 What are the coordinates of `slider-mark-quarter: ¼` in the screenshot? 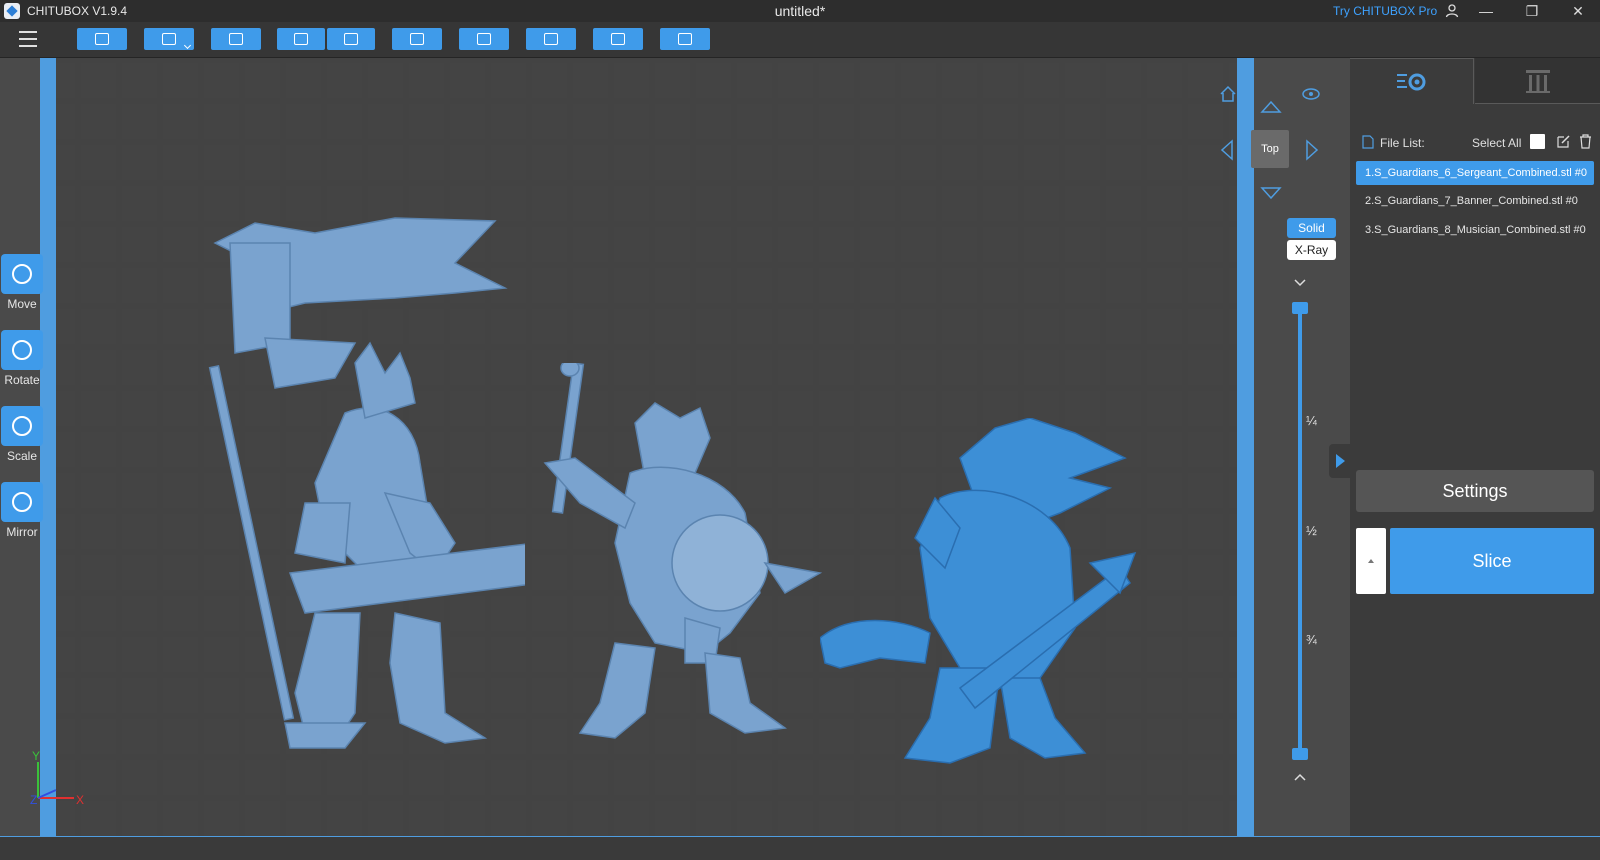 It's located at (1311, 420).